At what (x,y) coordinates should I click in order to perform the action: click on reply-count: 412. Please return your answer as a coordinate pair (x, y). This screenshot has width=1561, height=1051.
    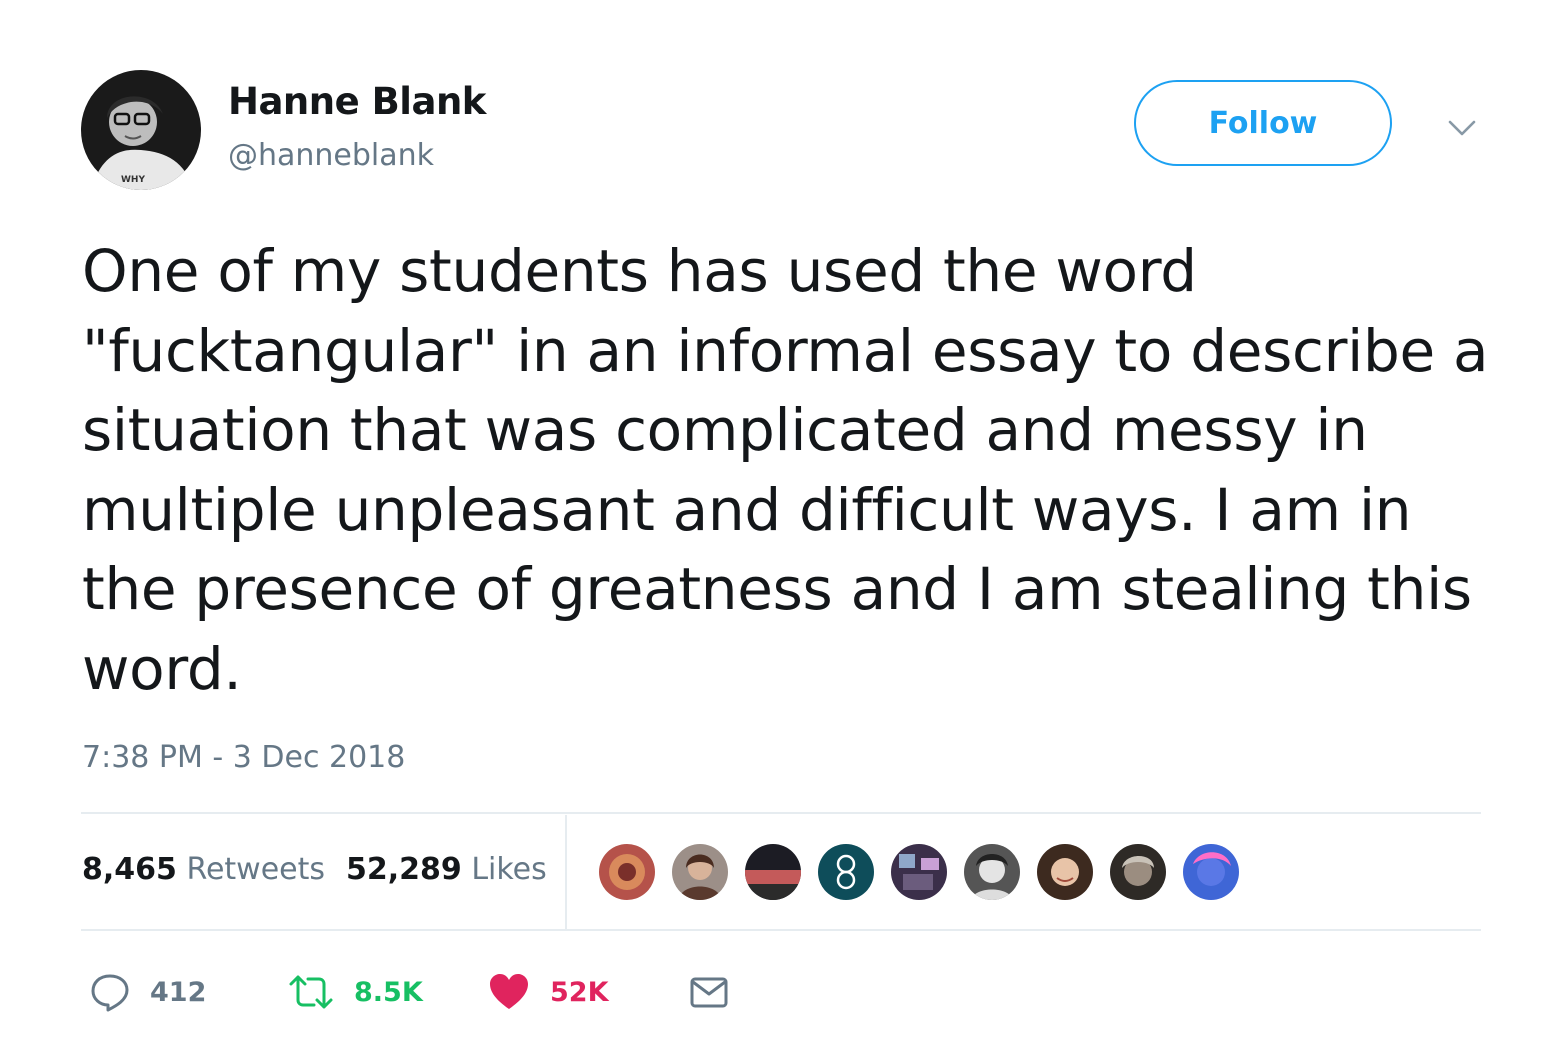
    Looking at the image, I should click on (178, 992).